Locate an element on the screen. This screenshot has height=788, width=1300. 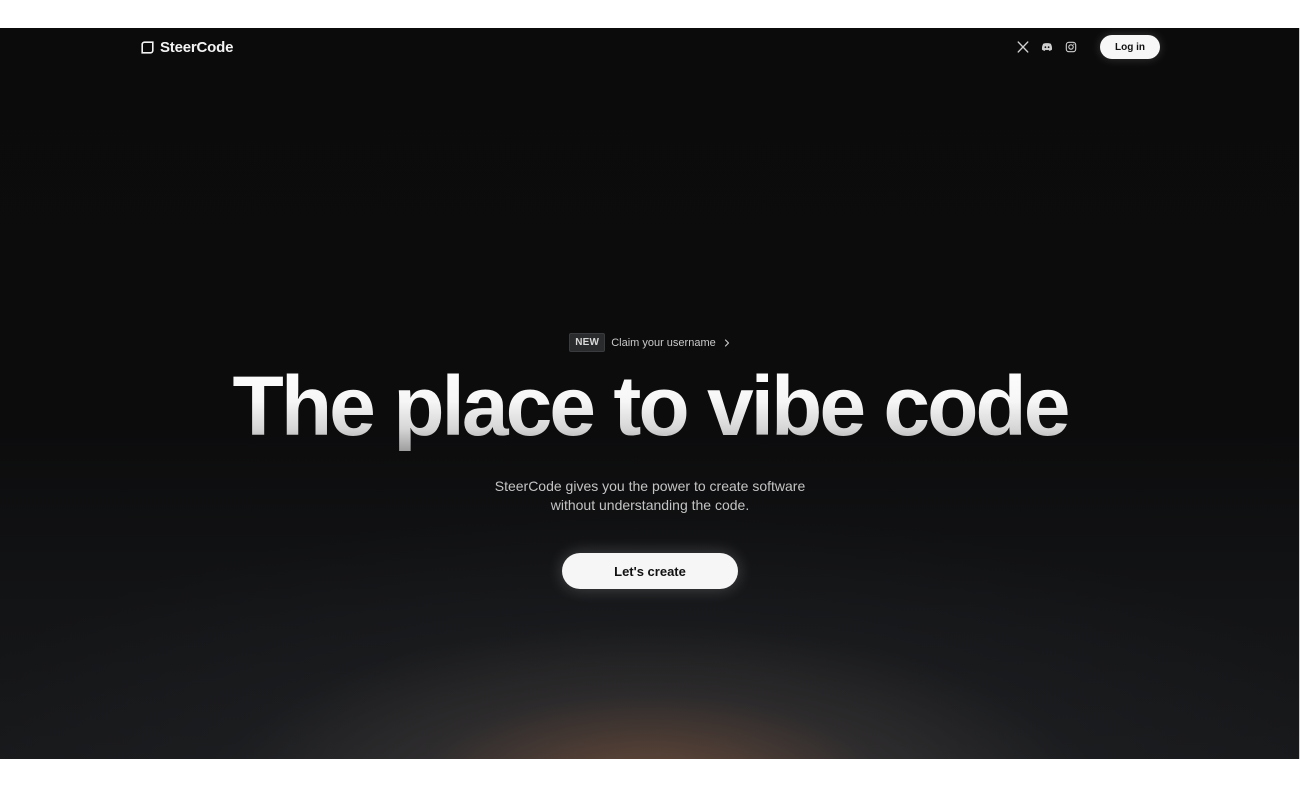
chevron-right-icon is located at coordinates (726, 342).